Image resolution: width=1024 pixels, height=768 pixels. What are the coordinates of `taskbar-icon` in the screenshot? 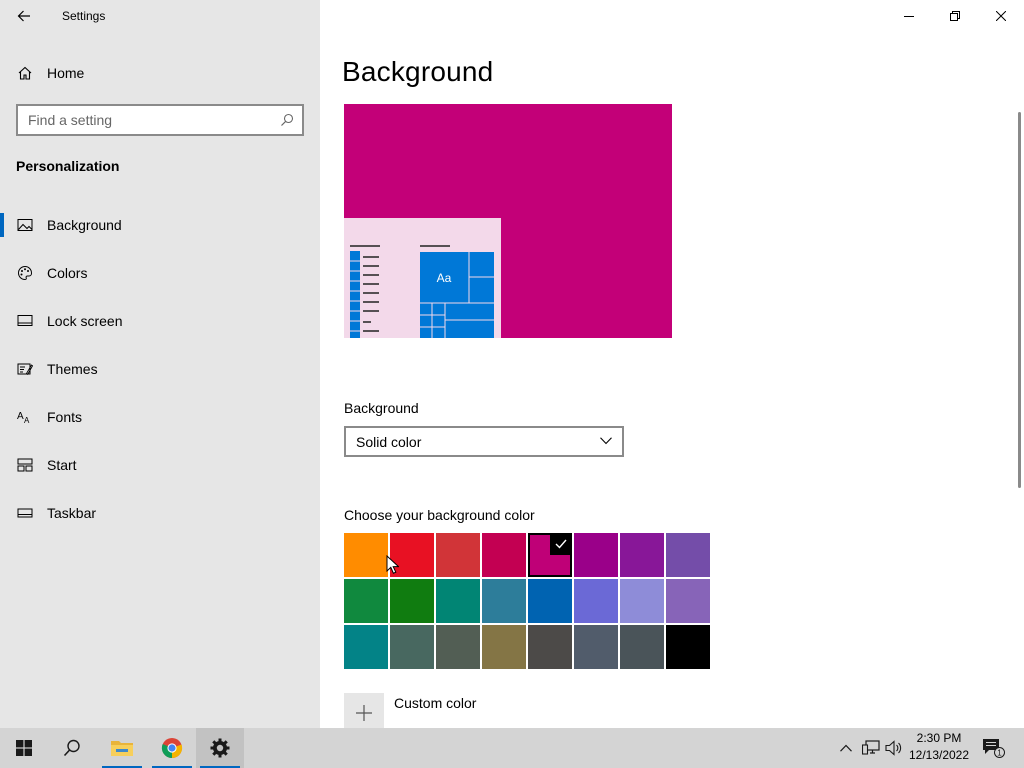 It's located at (25, 513).